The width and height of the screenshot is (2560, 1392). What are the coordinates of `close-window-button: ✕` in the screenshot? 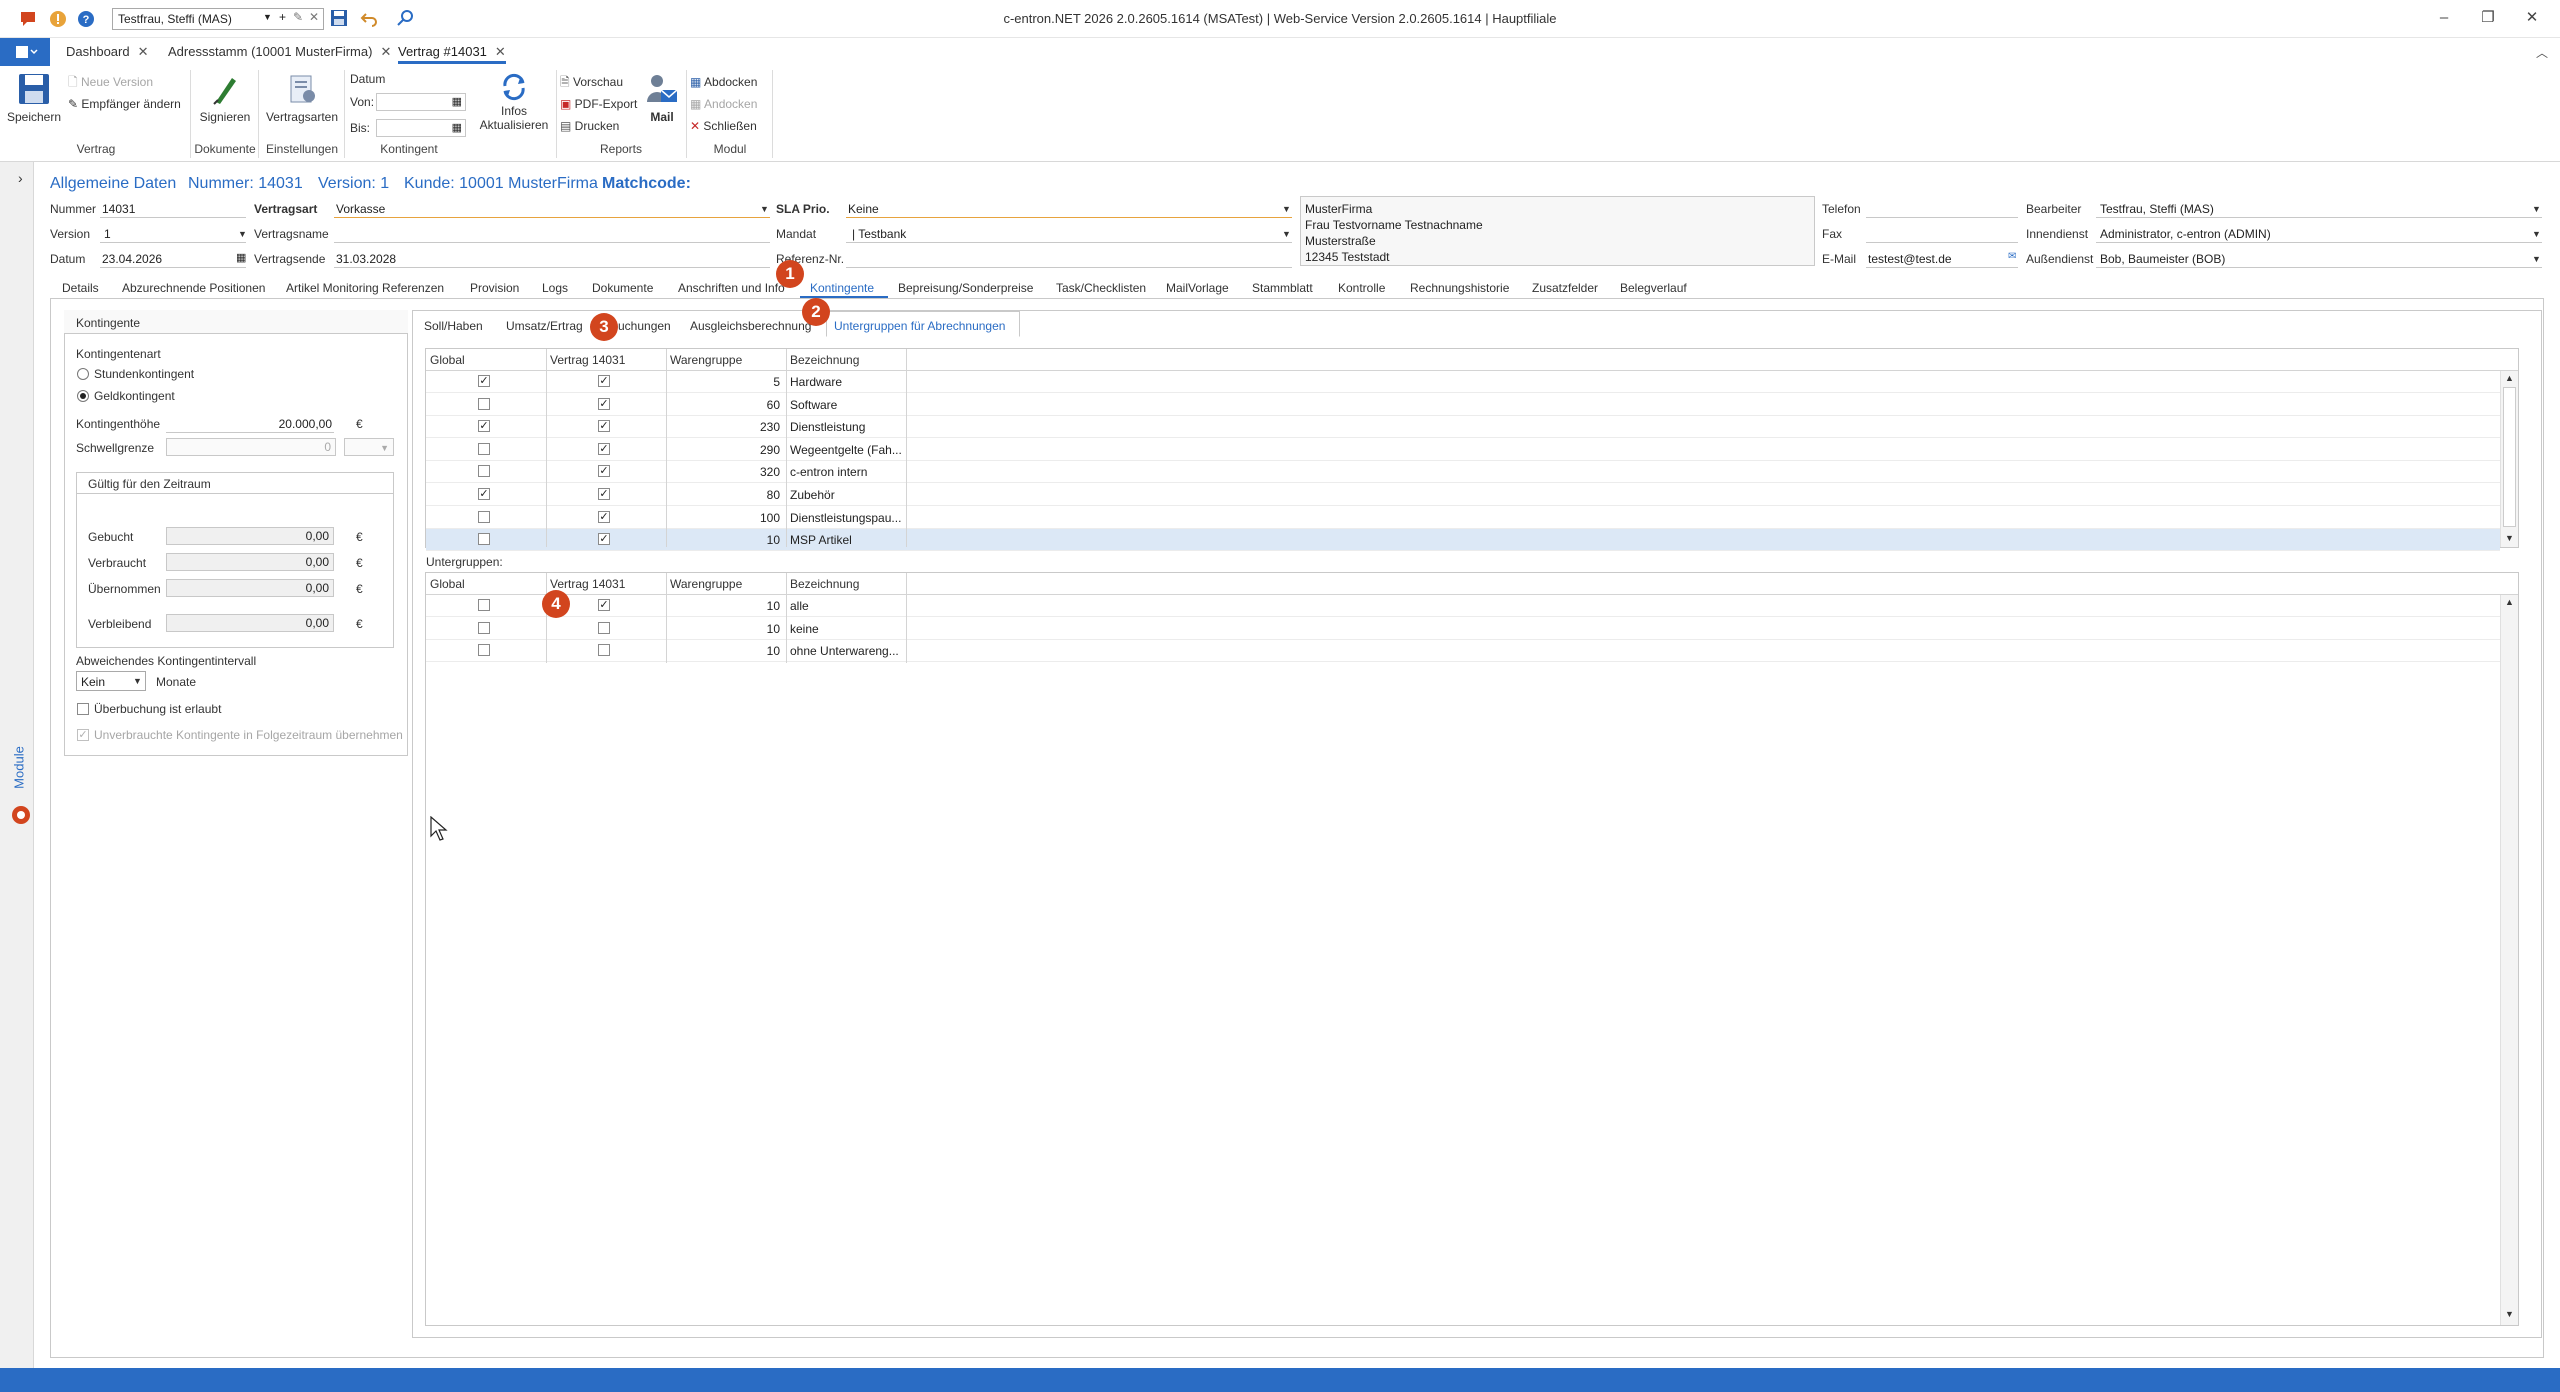 It's located at (2532, 18).